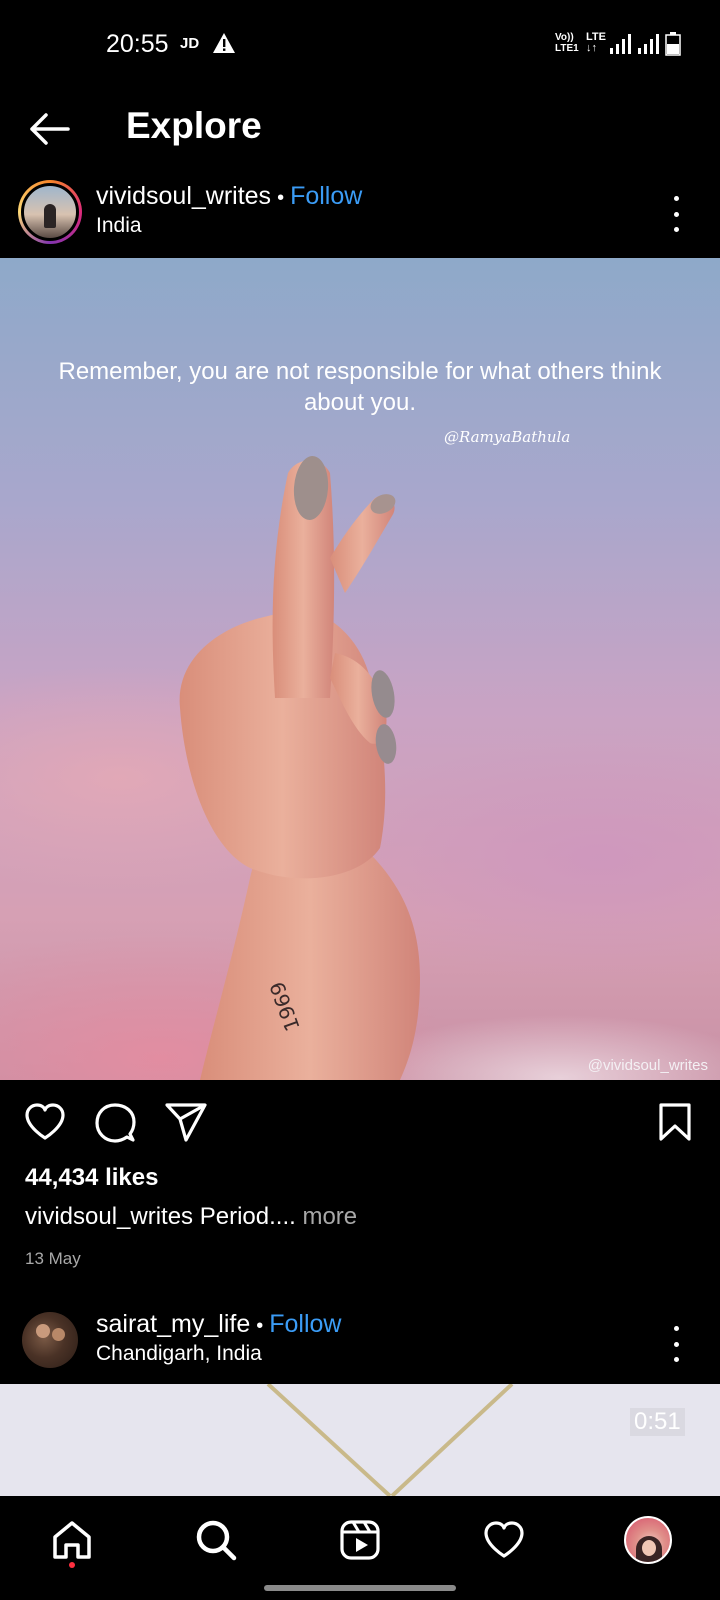  Describe the element at coordinates (173, 1324) in the screenshot. I see `post2-username: sairat_my_life` at that location.